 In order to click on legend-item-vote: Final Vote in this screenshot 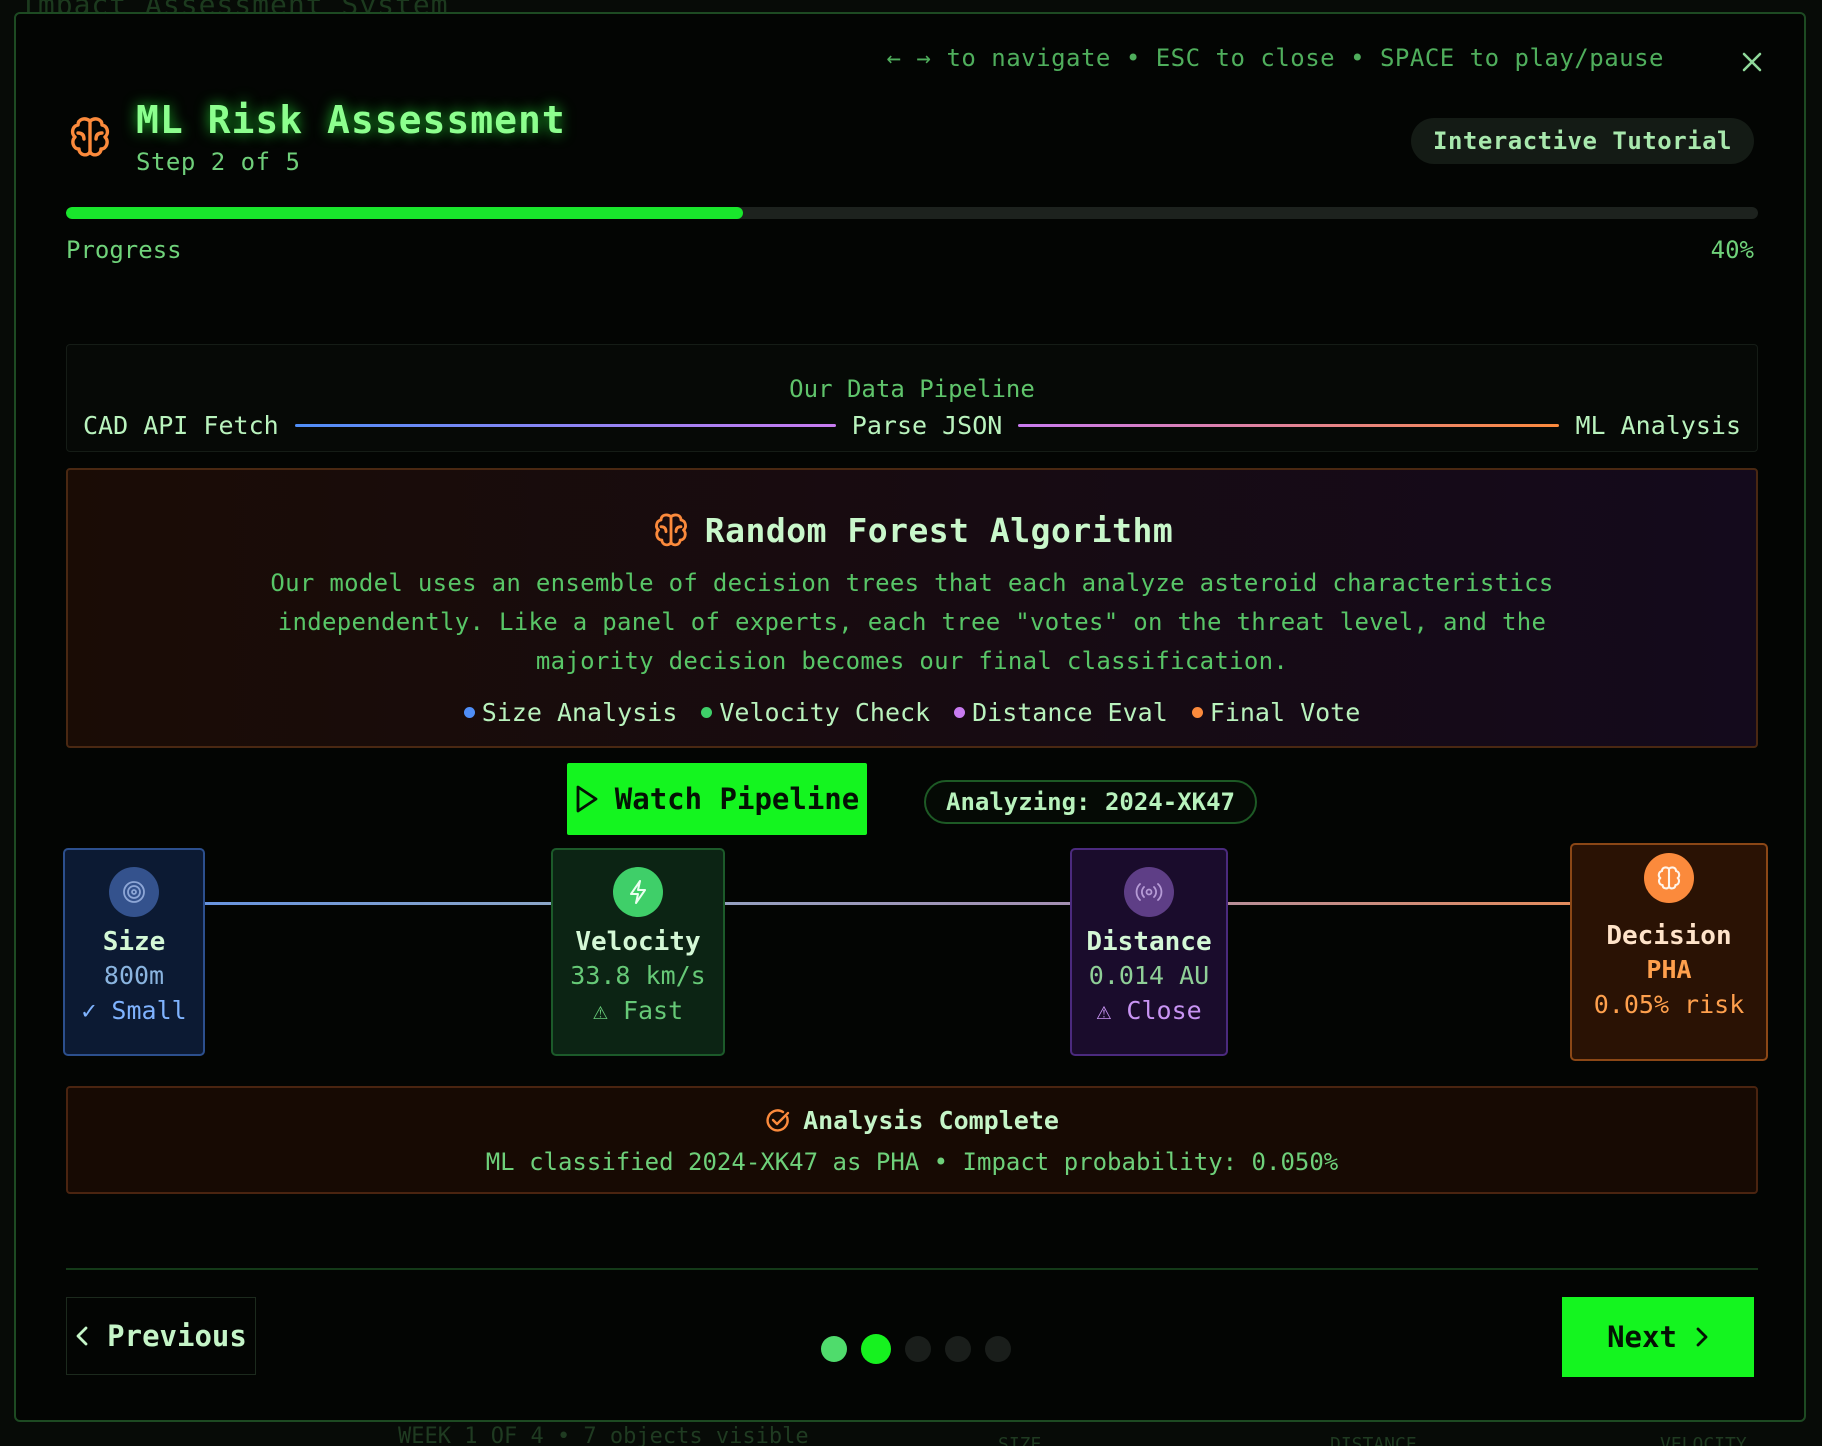, I will do `click(1276, 712)`.